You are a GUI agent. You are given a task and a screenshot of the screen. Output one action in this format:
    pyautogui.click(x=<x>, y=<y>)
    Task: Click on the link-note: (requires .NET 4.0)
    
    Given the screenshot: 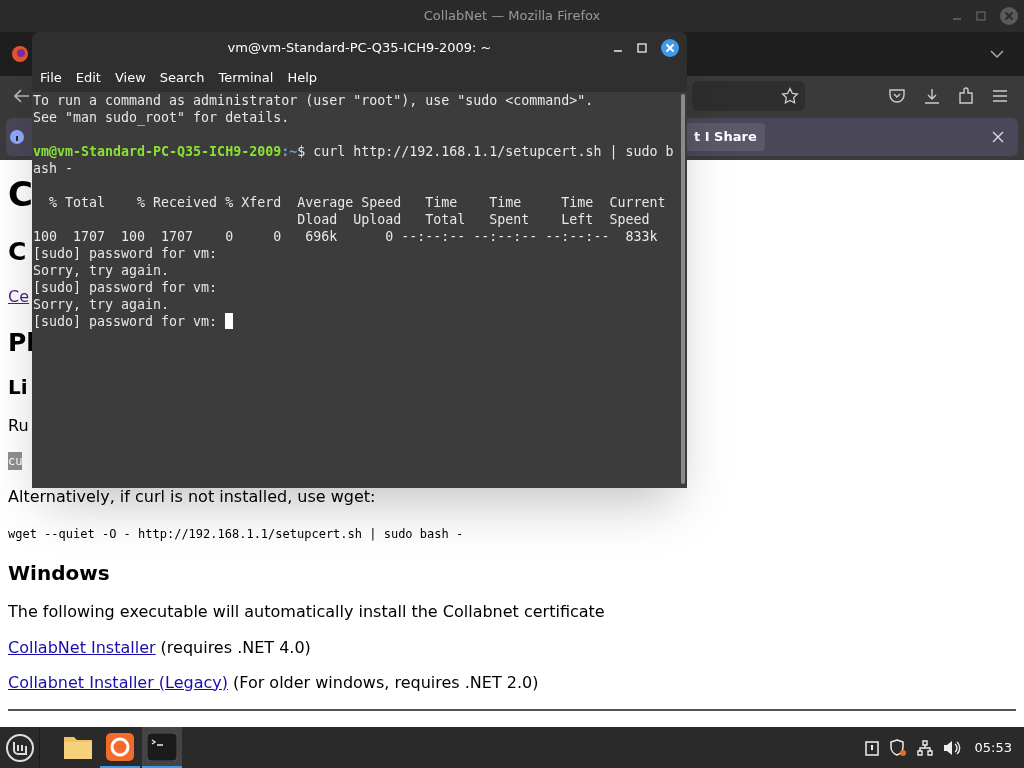 What is the action you would take?
    pyautogui.click(x=235, y=647)
    